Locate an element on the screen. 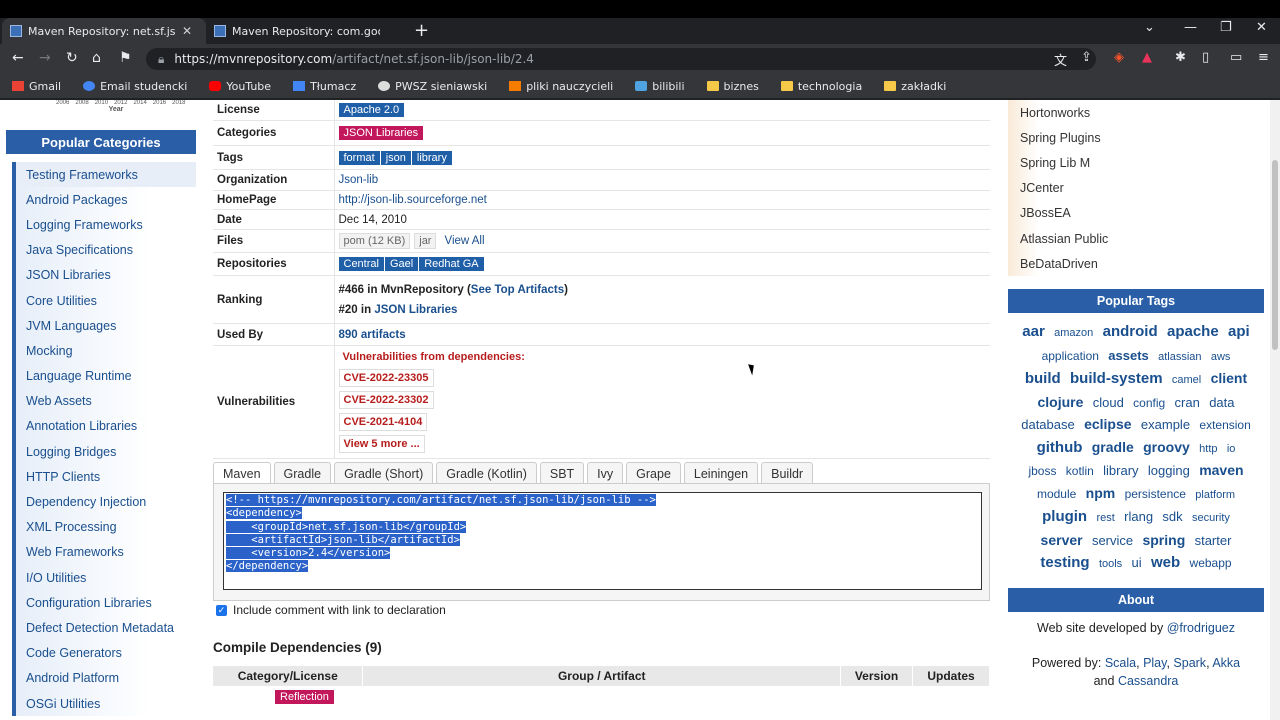 This screenshot has height=720, width=1280. close-tab-icon: ✕ is located at coordinates (187, 31).